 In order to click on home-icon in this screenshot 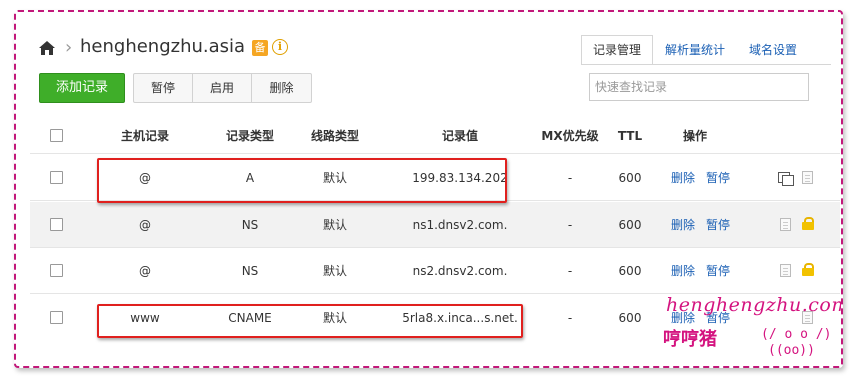, I will do `click(47, 48)`.